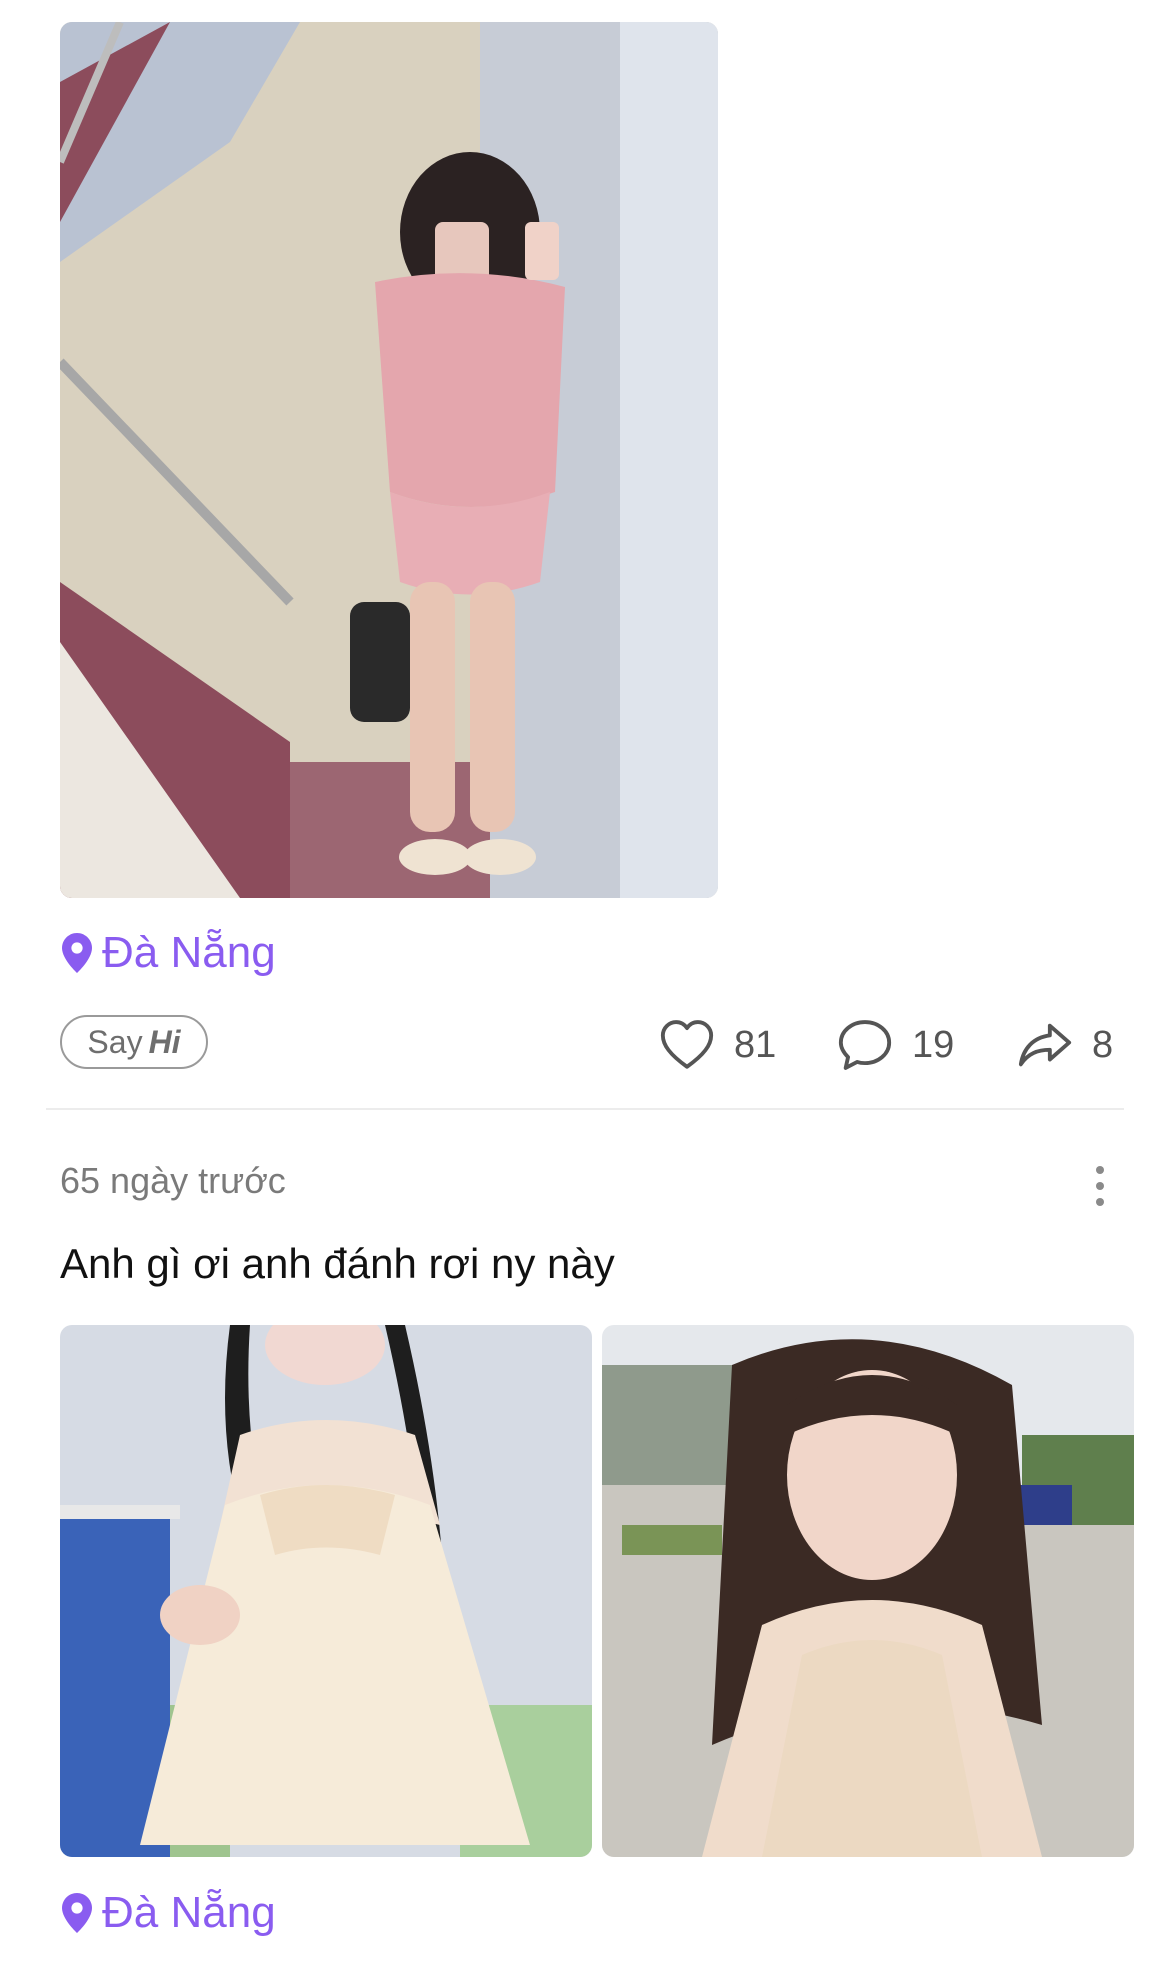 This screenshot has width=1170, height=1964. I want to click on say-hi-button: Say Hi, so click(134, 1042).